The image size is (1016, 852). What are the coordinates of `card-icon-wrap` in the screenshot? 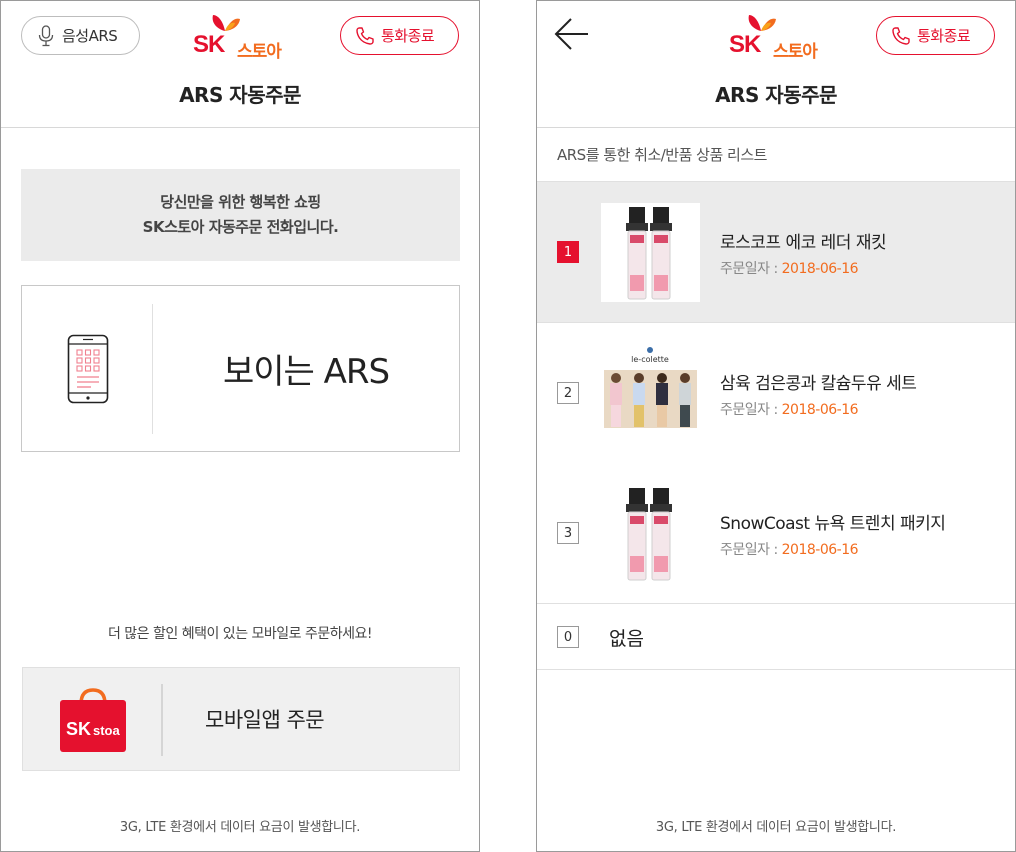 It's located at (87, 368).